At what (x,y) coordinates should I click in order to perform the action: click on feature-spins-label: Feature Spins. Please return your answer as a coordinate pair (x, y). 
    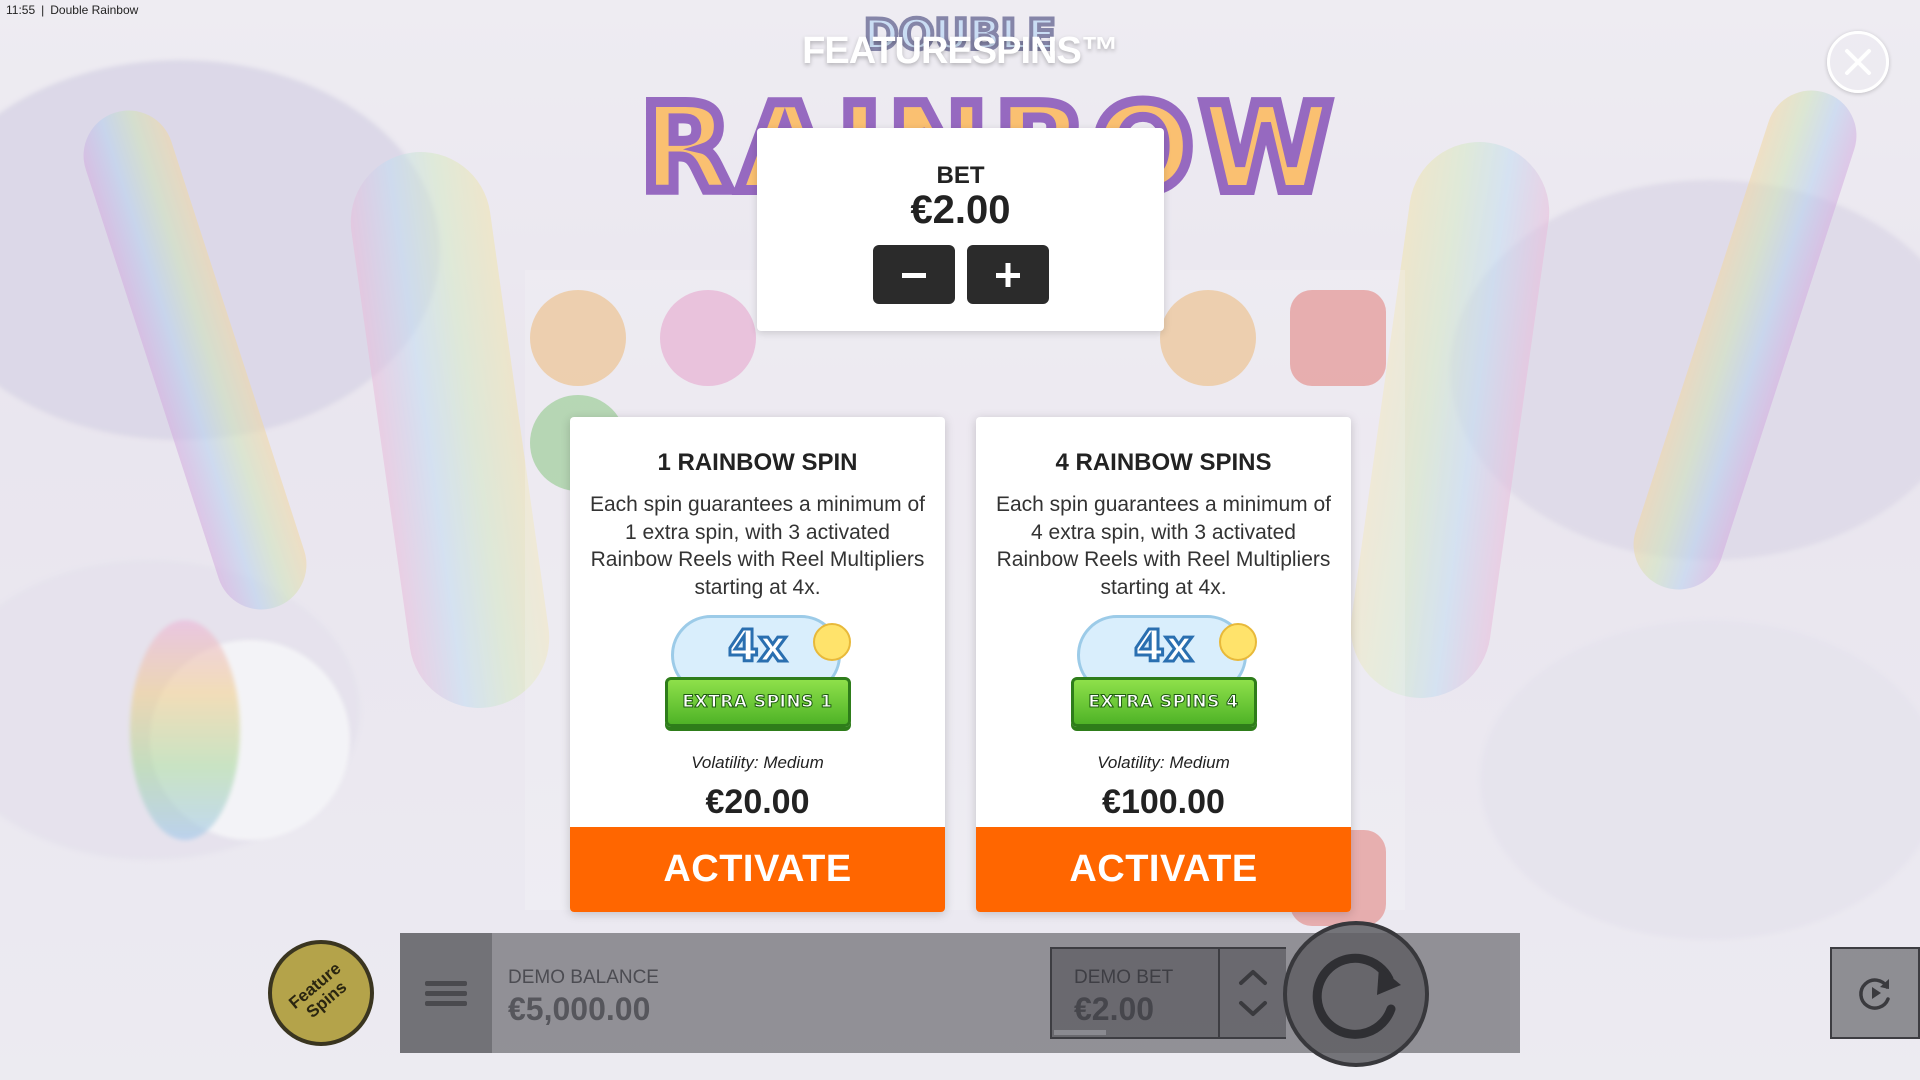
    Looking at the image, I should click on (318, 990).